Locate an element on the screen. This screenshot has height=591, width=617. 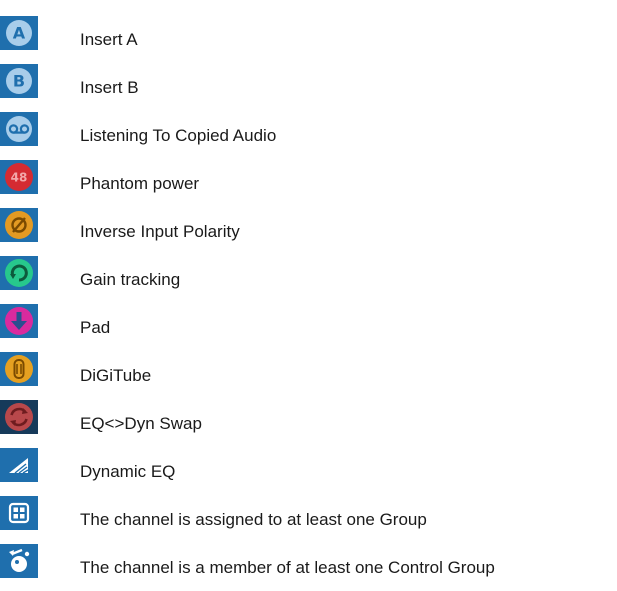
legend-label: DiGiTube is located at coordinates (116, 375).